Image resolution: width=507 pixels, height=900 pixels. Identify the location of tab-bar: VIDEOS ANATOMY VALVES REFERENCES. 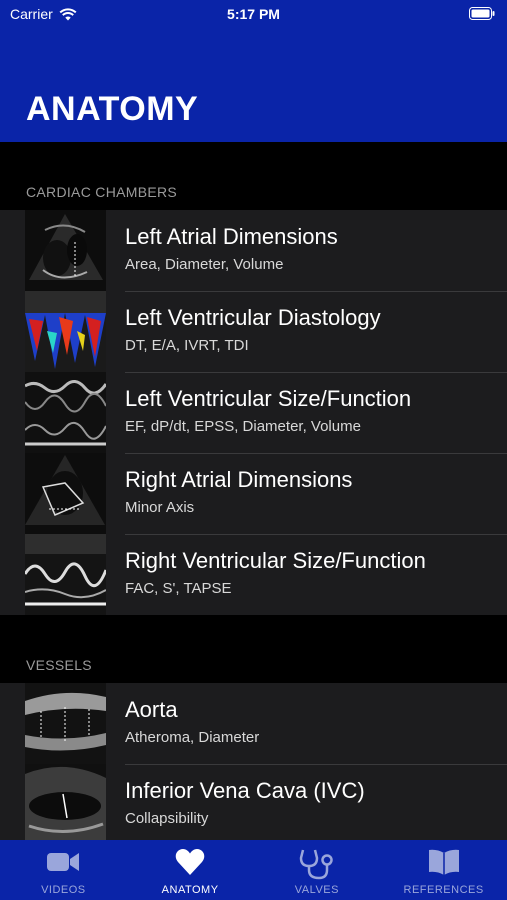
(253, 870).